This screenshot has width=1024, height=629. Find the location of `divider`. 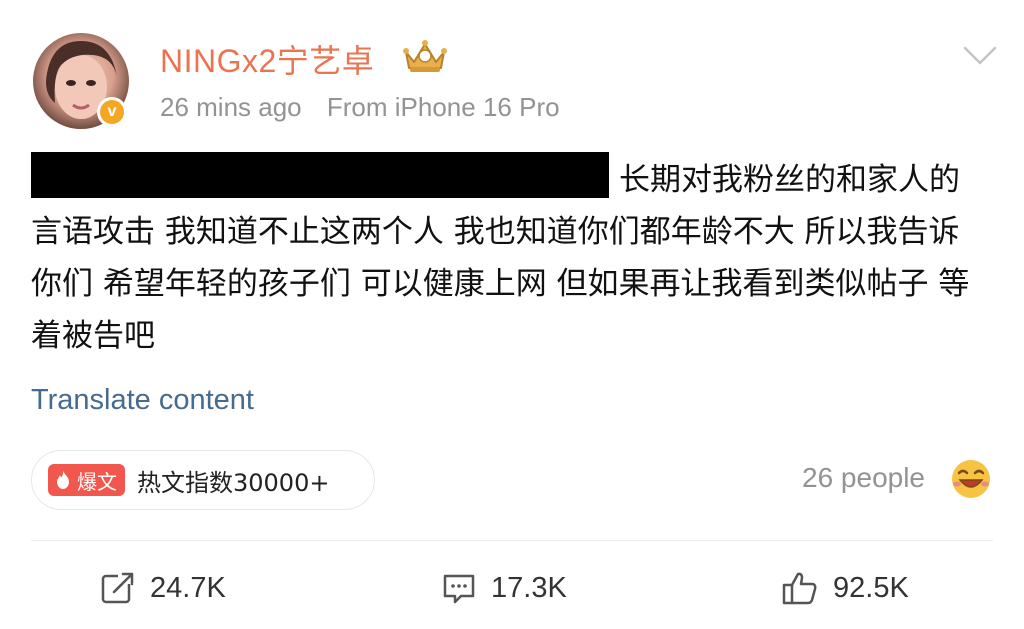

divider is located at coordinates (512, 540).